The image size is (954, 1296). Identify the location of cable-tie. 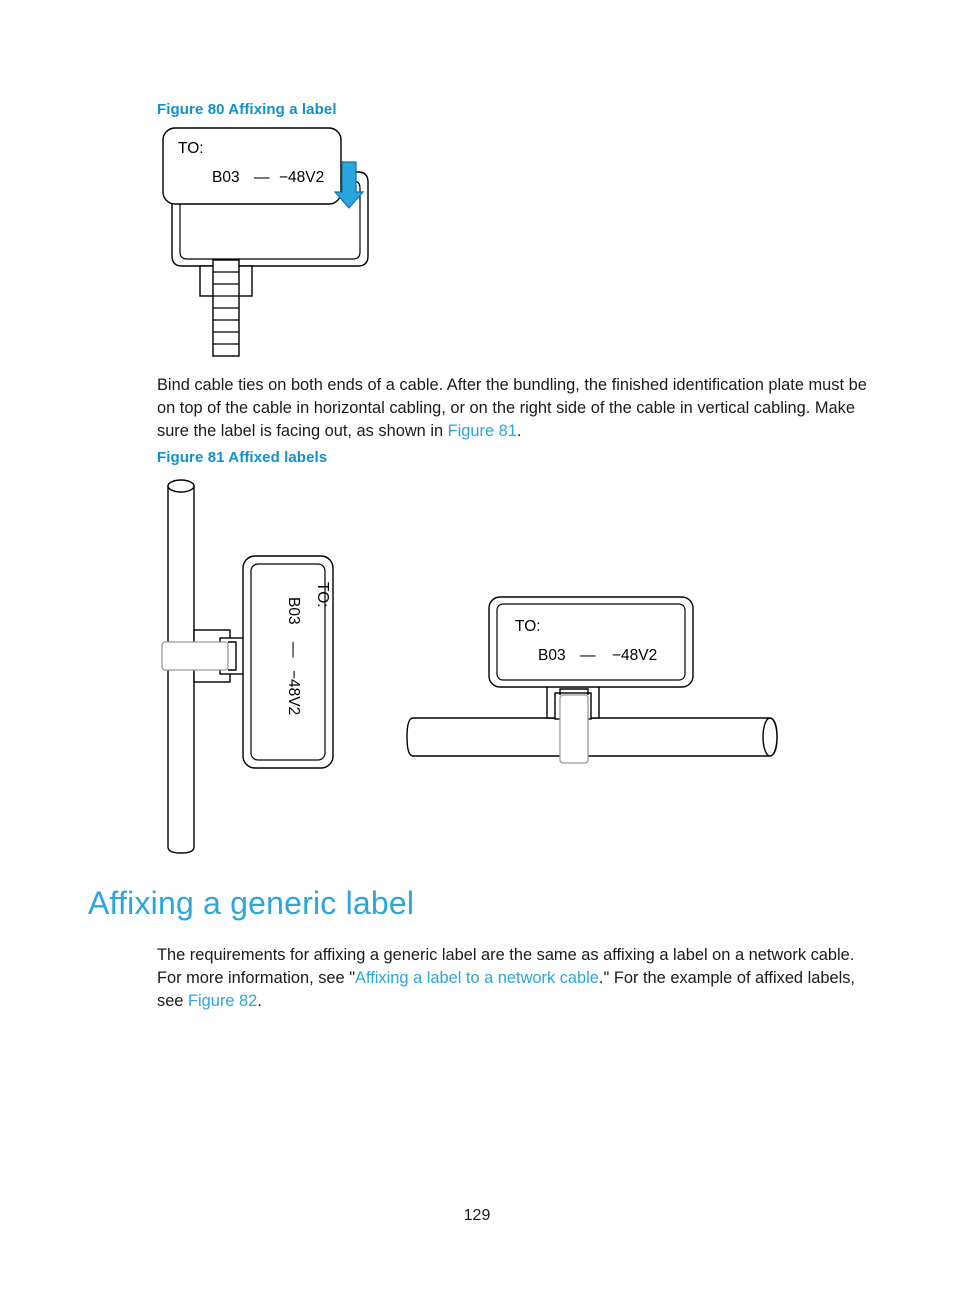
(226, 308).